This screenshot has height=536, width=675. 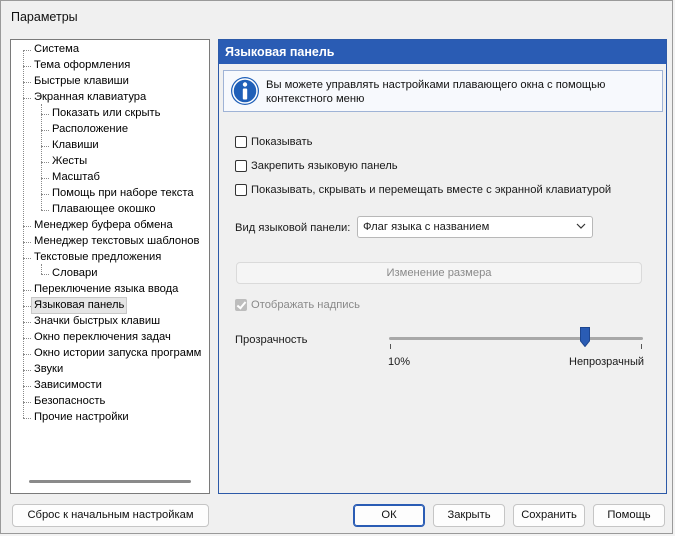 I want to click on opacity-label: Прозрачность, so click(x=271, y=340).